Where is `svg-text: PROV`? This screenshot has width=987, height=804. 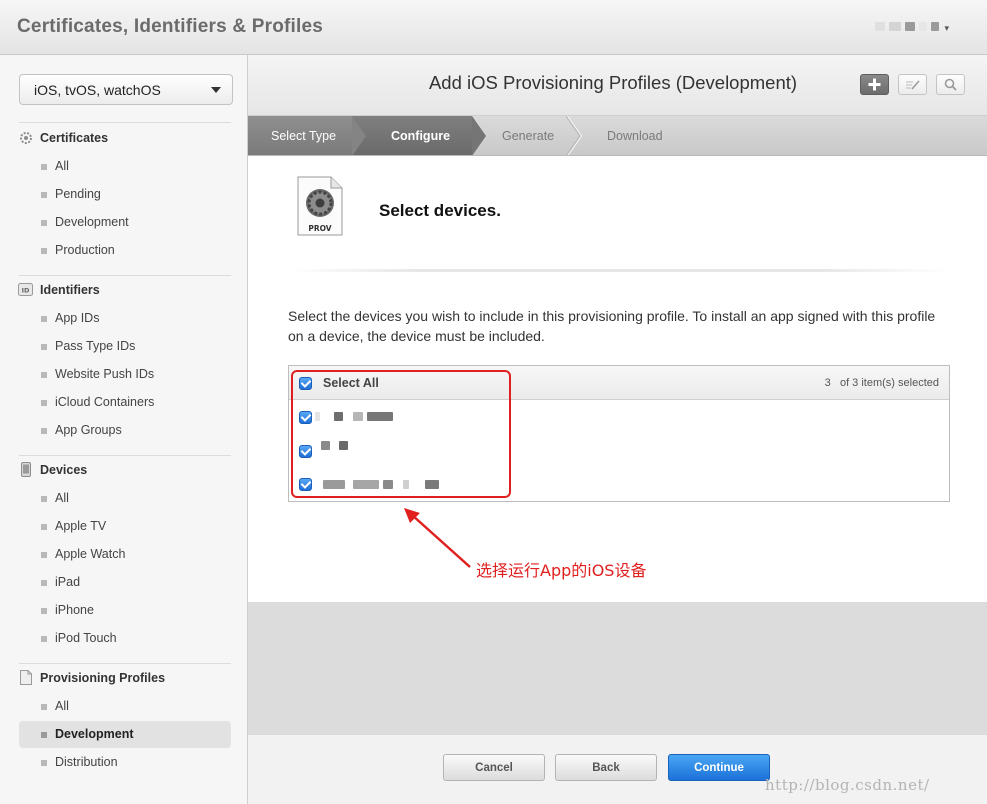
svg-text: PROV is located at coordinates (319, 228).